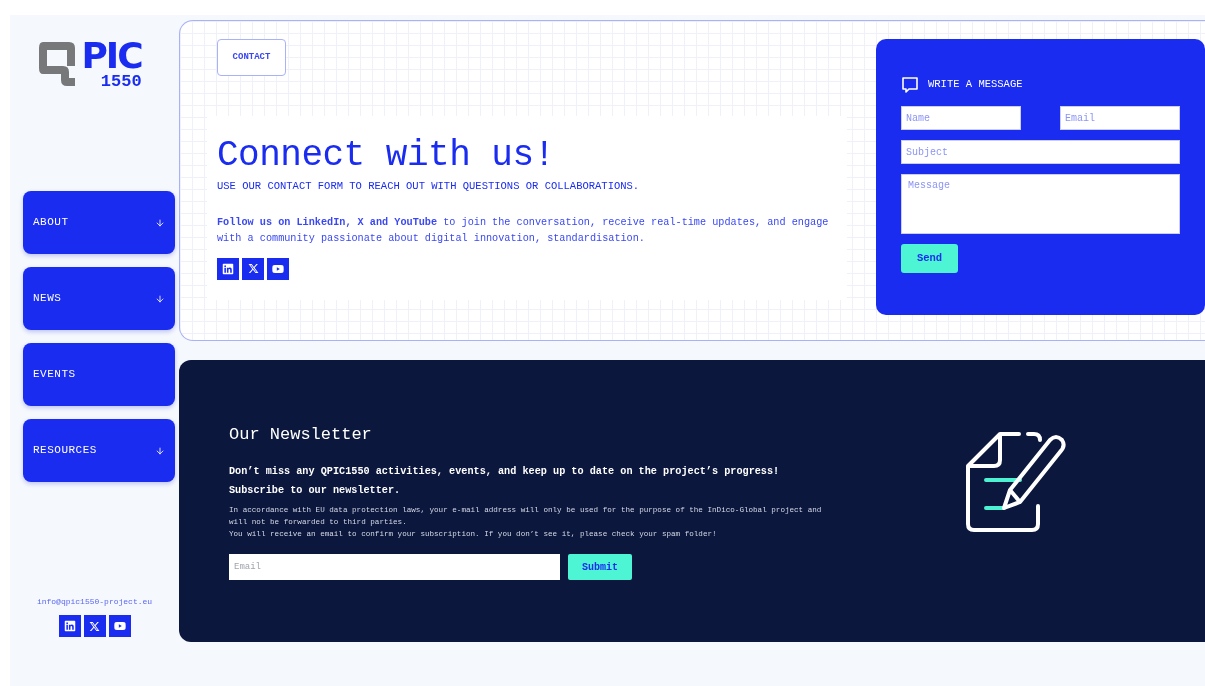  I want to click on form-title: WRITE A MESSAGE, so click(975, 85).